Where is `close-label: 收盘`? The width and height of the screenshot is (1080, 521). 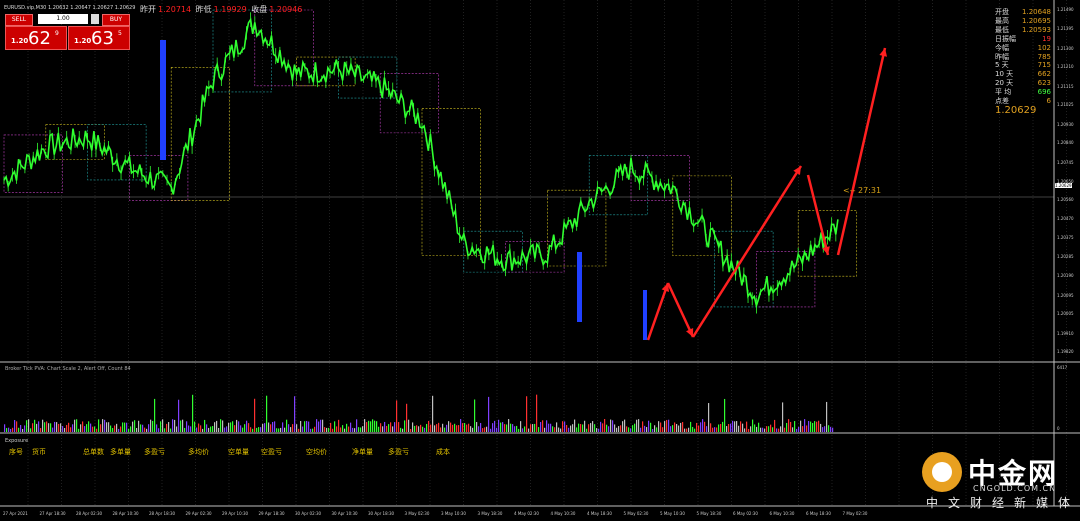
close-label: 收盘 is located at coordinates (259, 9).